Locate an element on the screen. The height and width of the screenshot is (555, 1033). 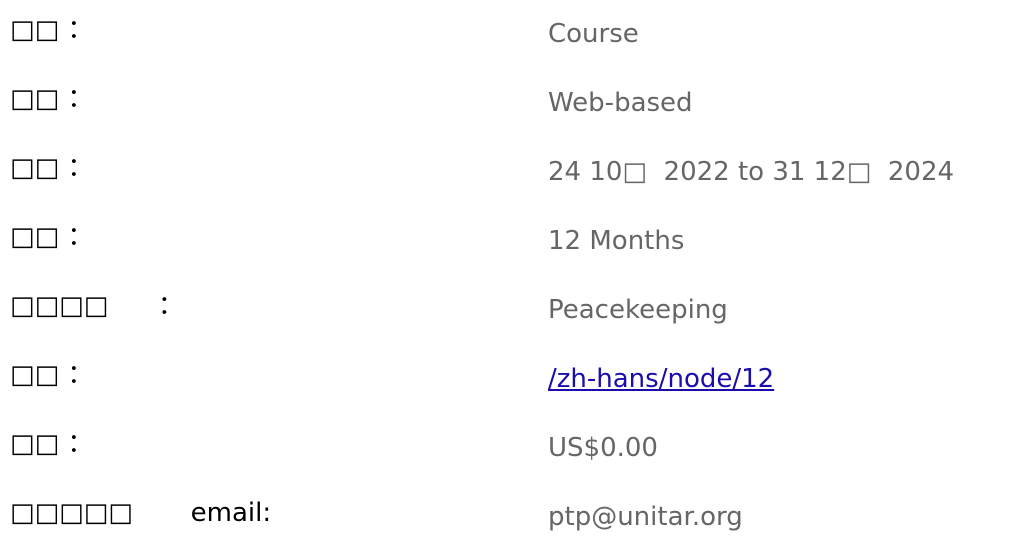
detail-value-format: Web-based is located at coordinates (620, 103).